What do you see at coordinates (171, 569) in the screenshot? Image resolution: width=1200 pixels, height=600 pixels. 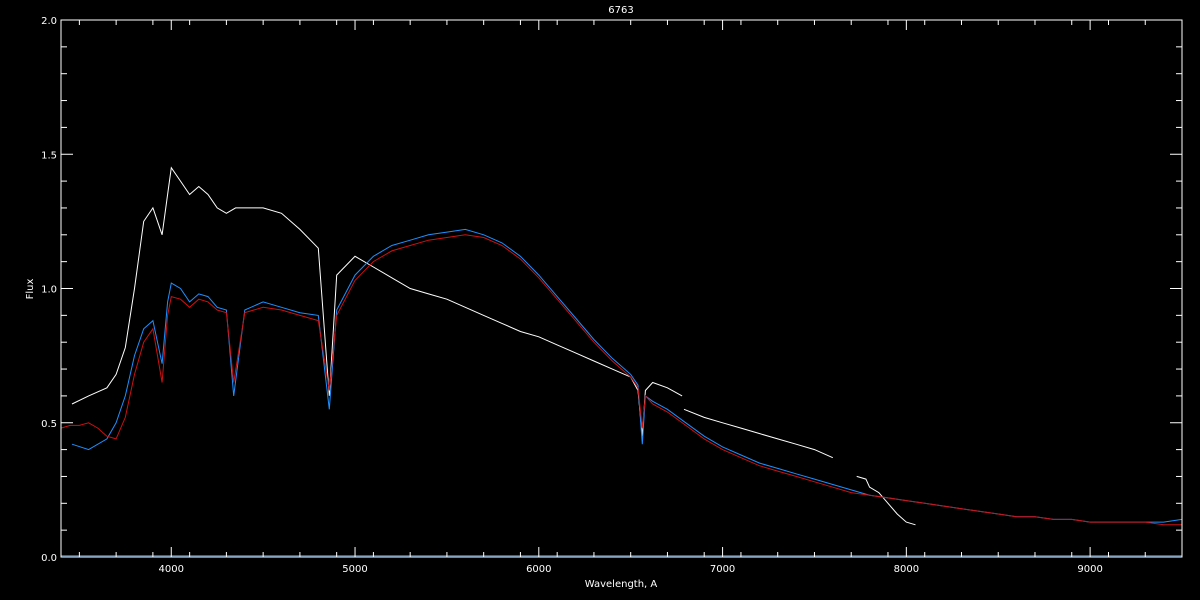 I see `x-tick-label: 4000` at bounding box center [171, 569].